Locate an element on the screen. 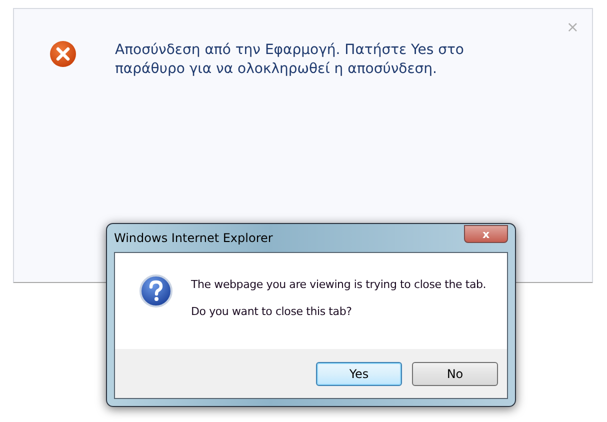  error-icon is located at coordinates (63, 54).